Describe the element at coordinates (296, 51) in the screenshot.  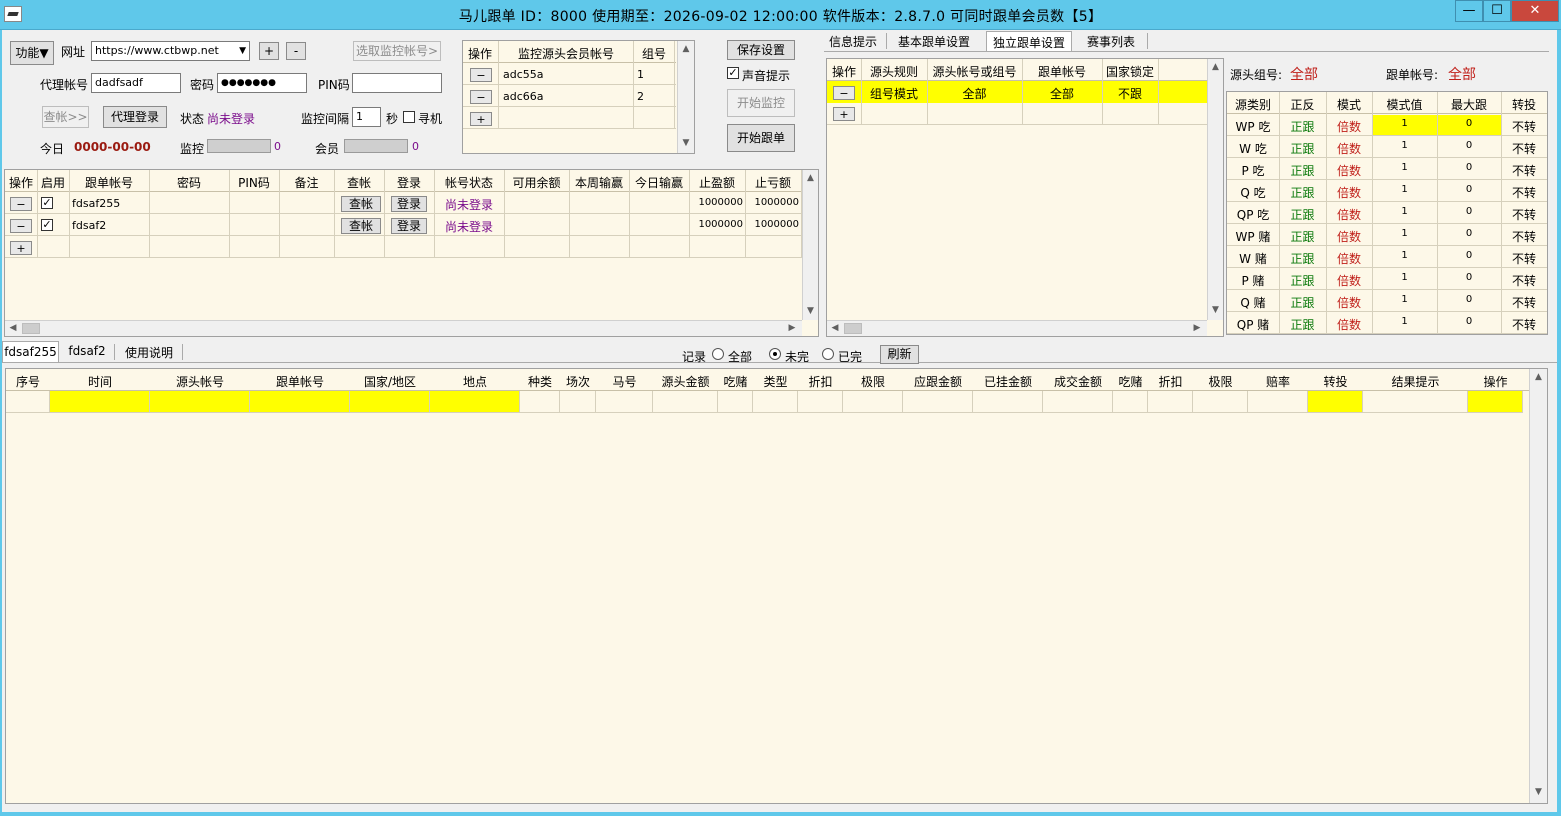
I see `remove-url-button: -` at that location.